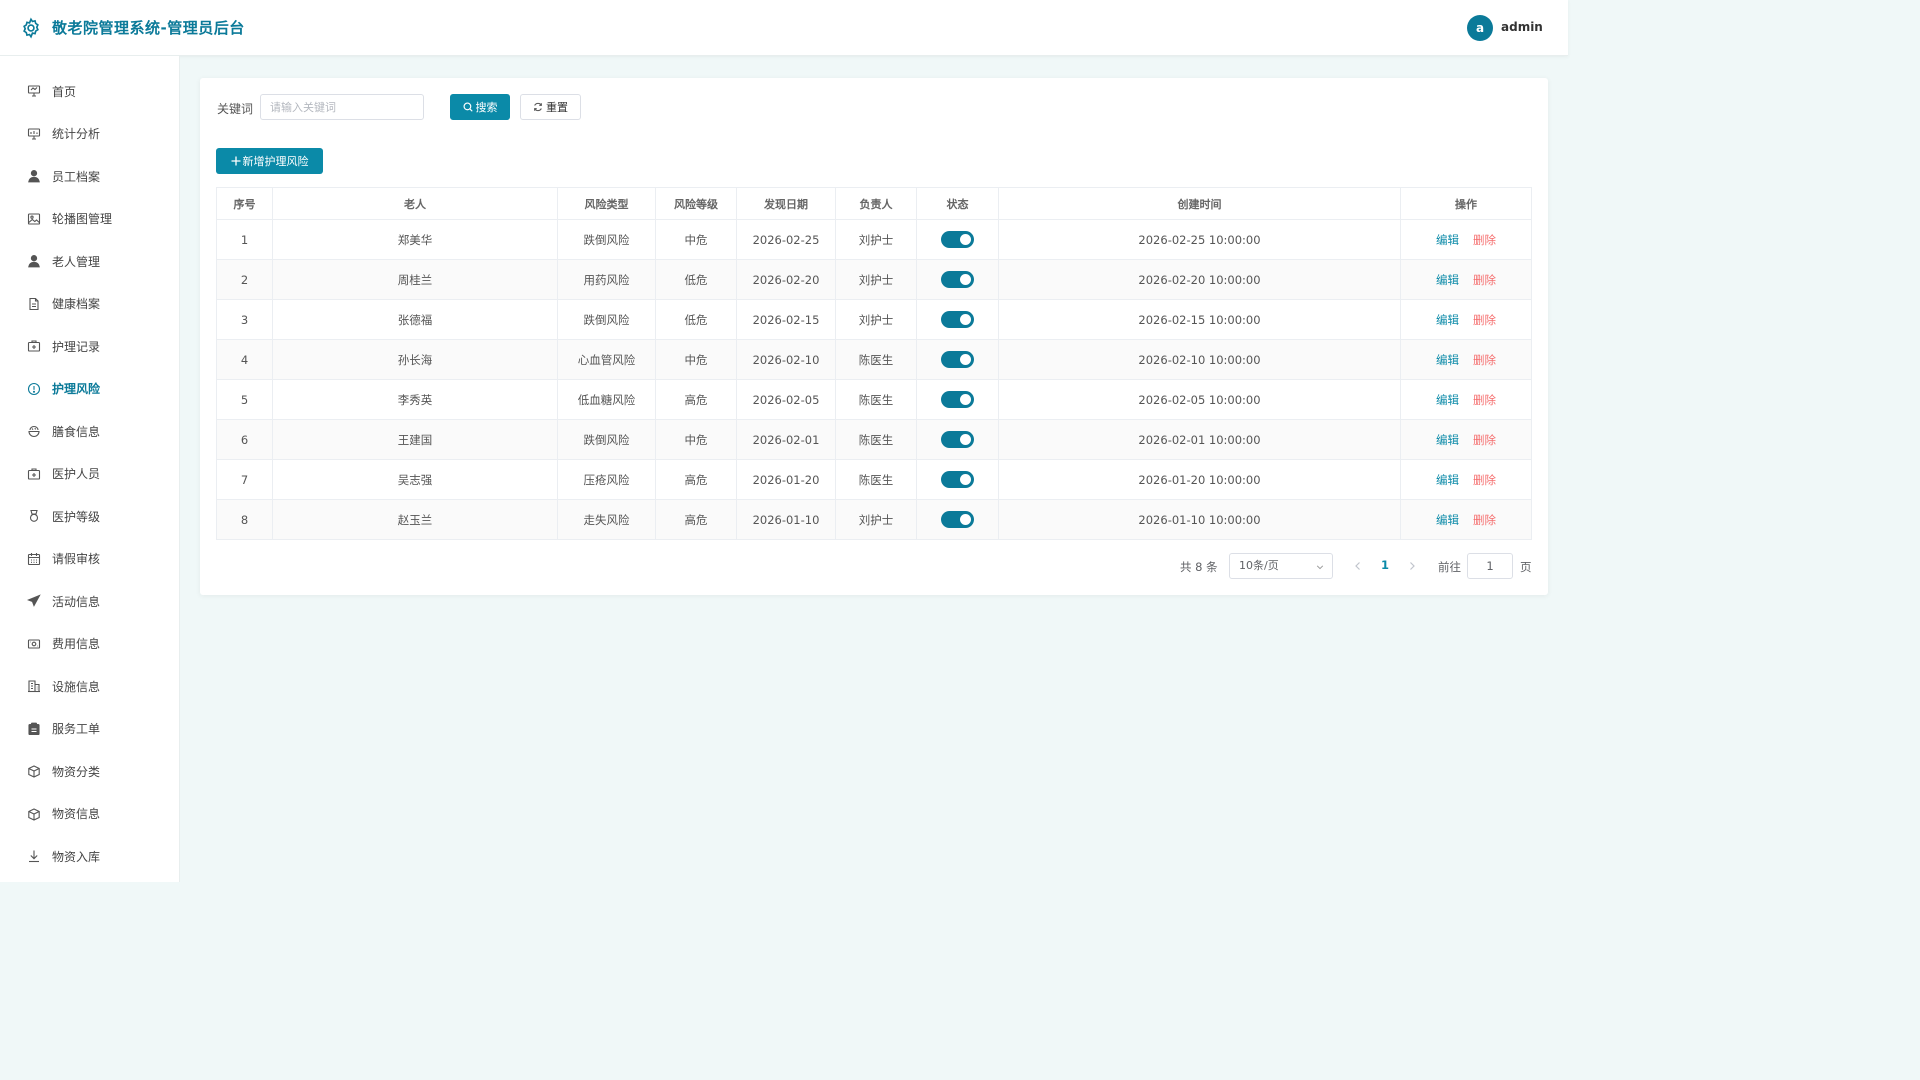 This screenshot has width=1920, height=1080. Describe the element at coordinates (1199, 399) in the screenshot. I see `cell-created: 2026-02-05 10:00:00` at that location.